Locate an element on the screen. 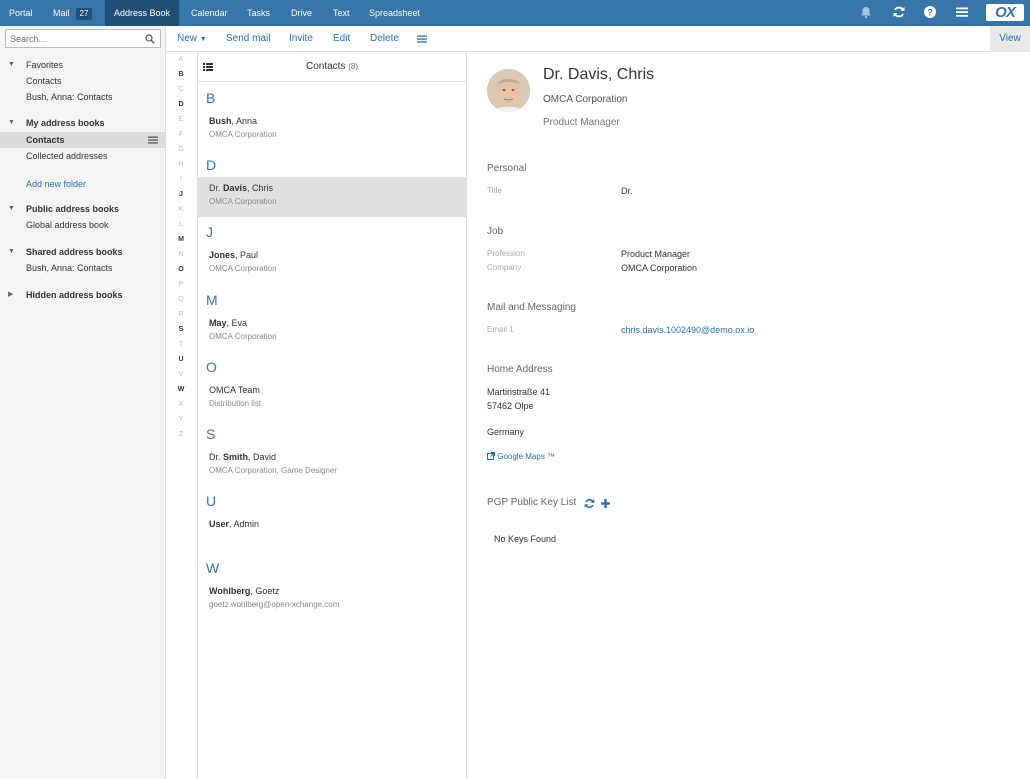  add-new-folder-label: Add new folder is located at coordinates (56, 184).